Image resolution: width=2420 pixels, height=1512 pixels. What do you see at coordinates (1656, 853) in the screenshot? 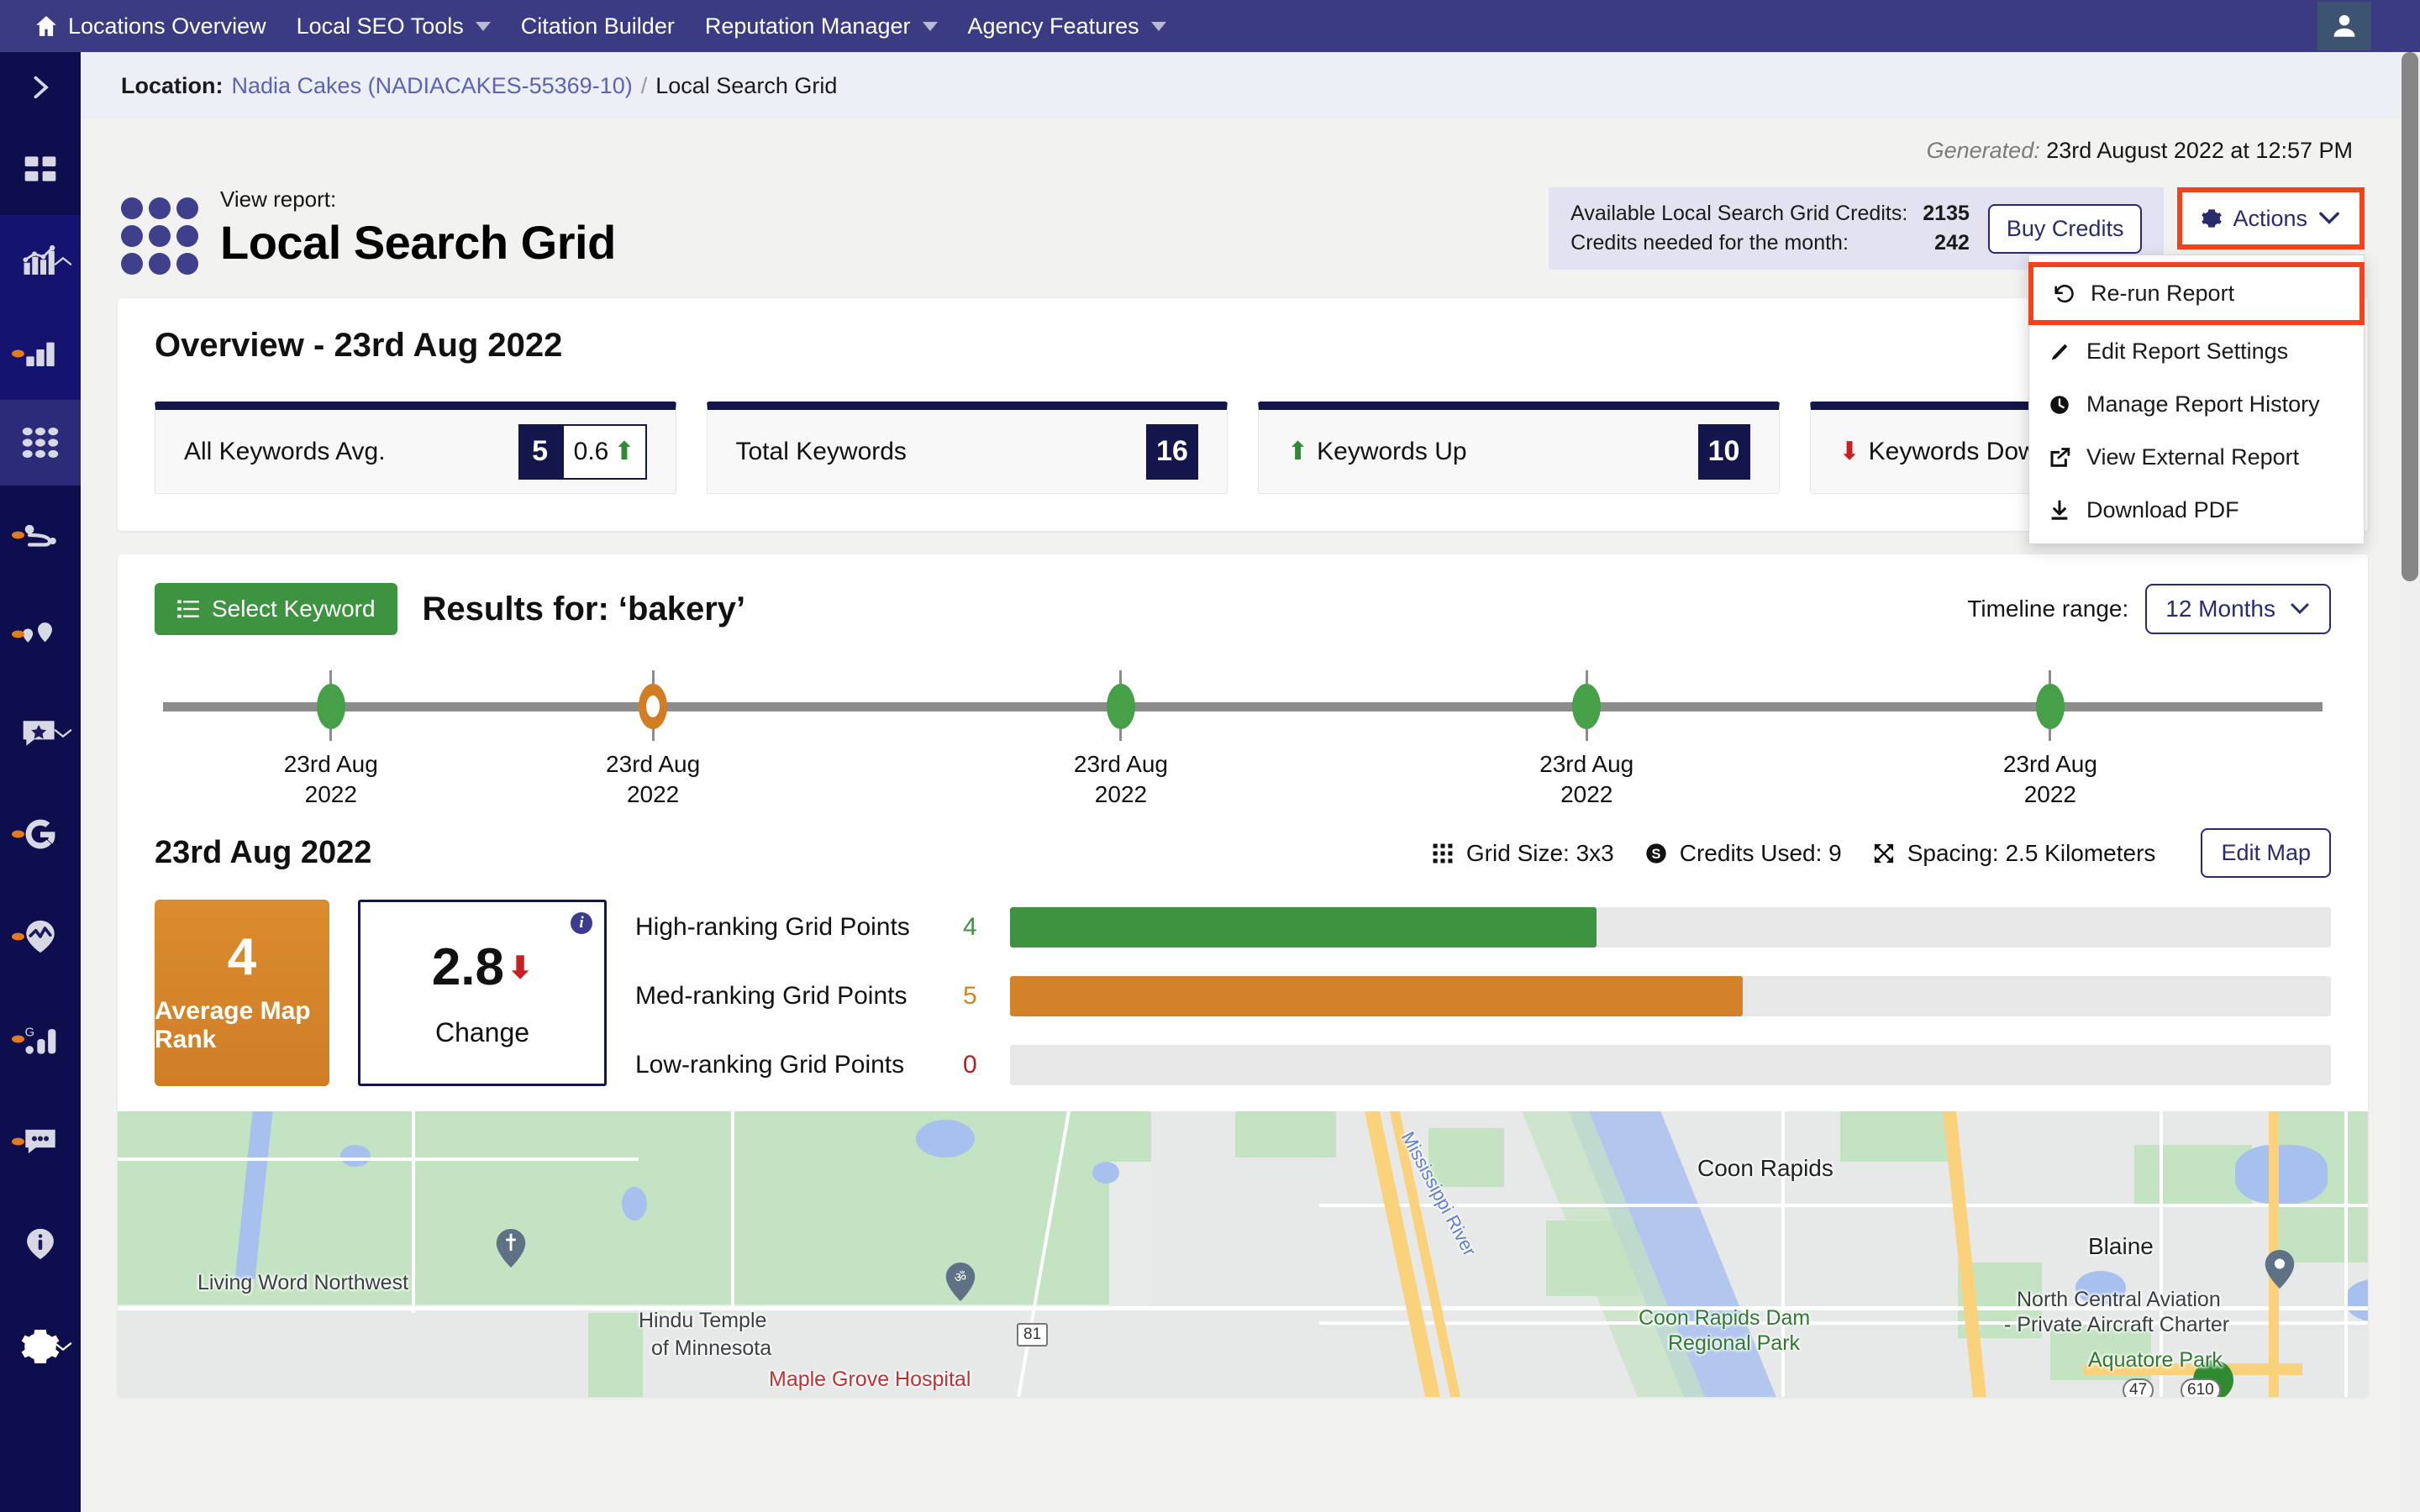
I see `dollar-coin-icon: S` at bounding box center [1656, 853].